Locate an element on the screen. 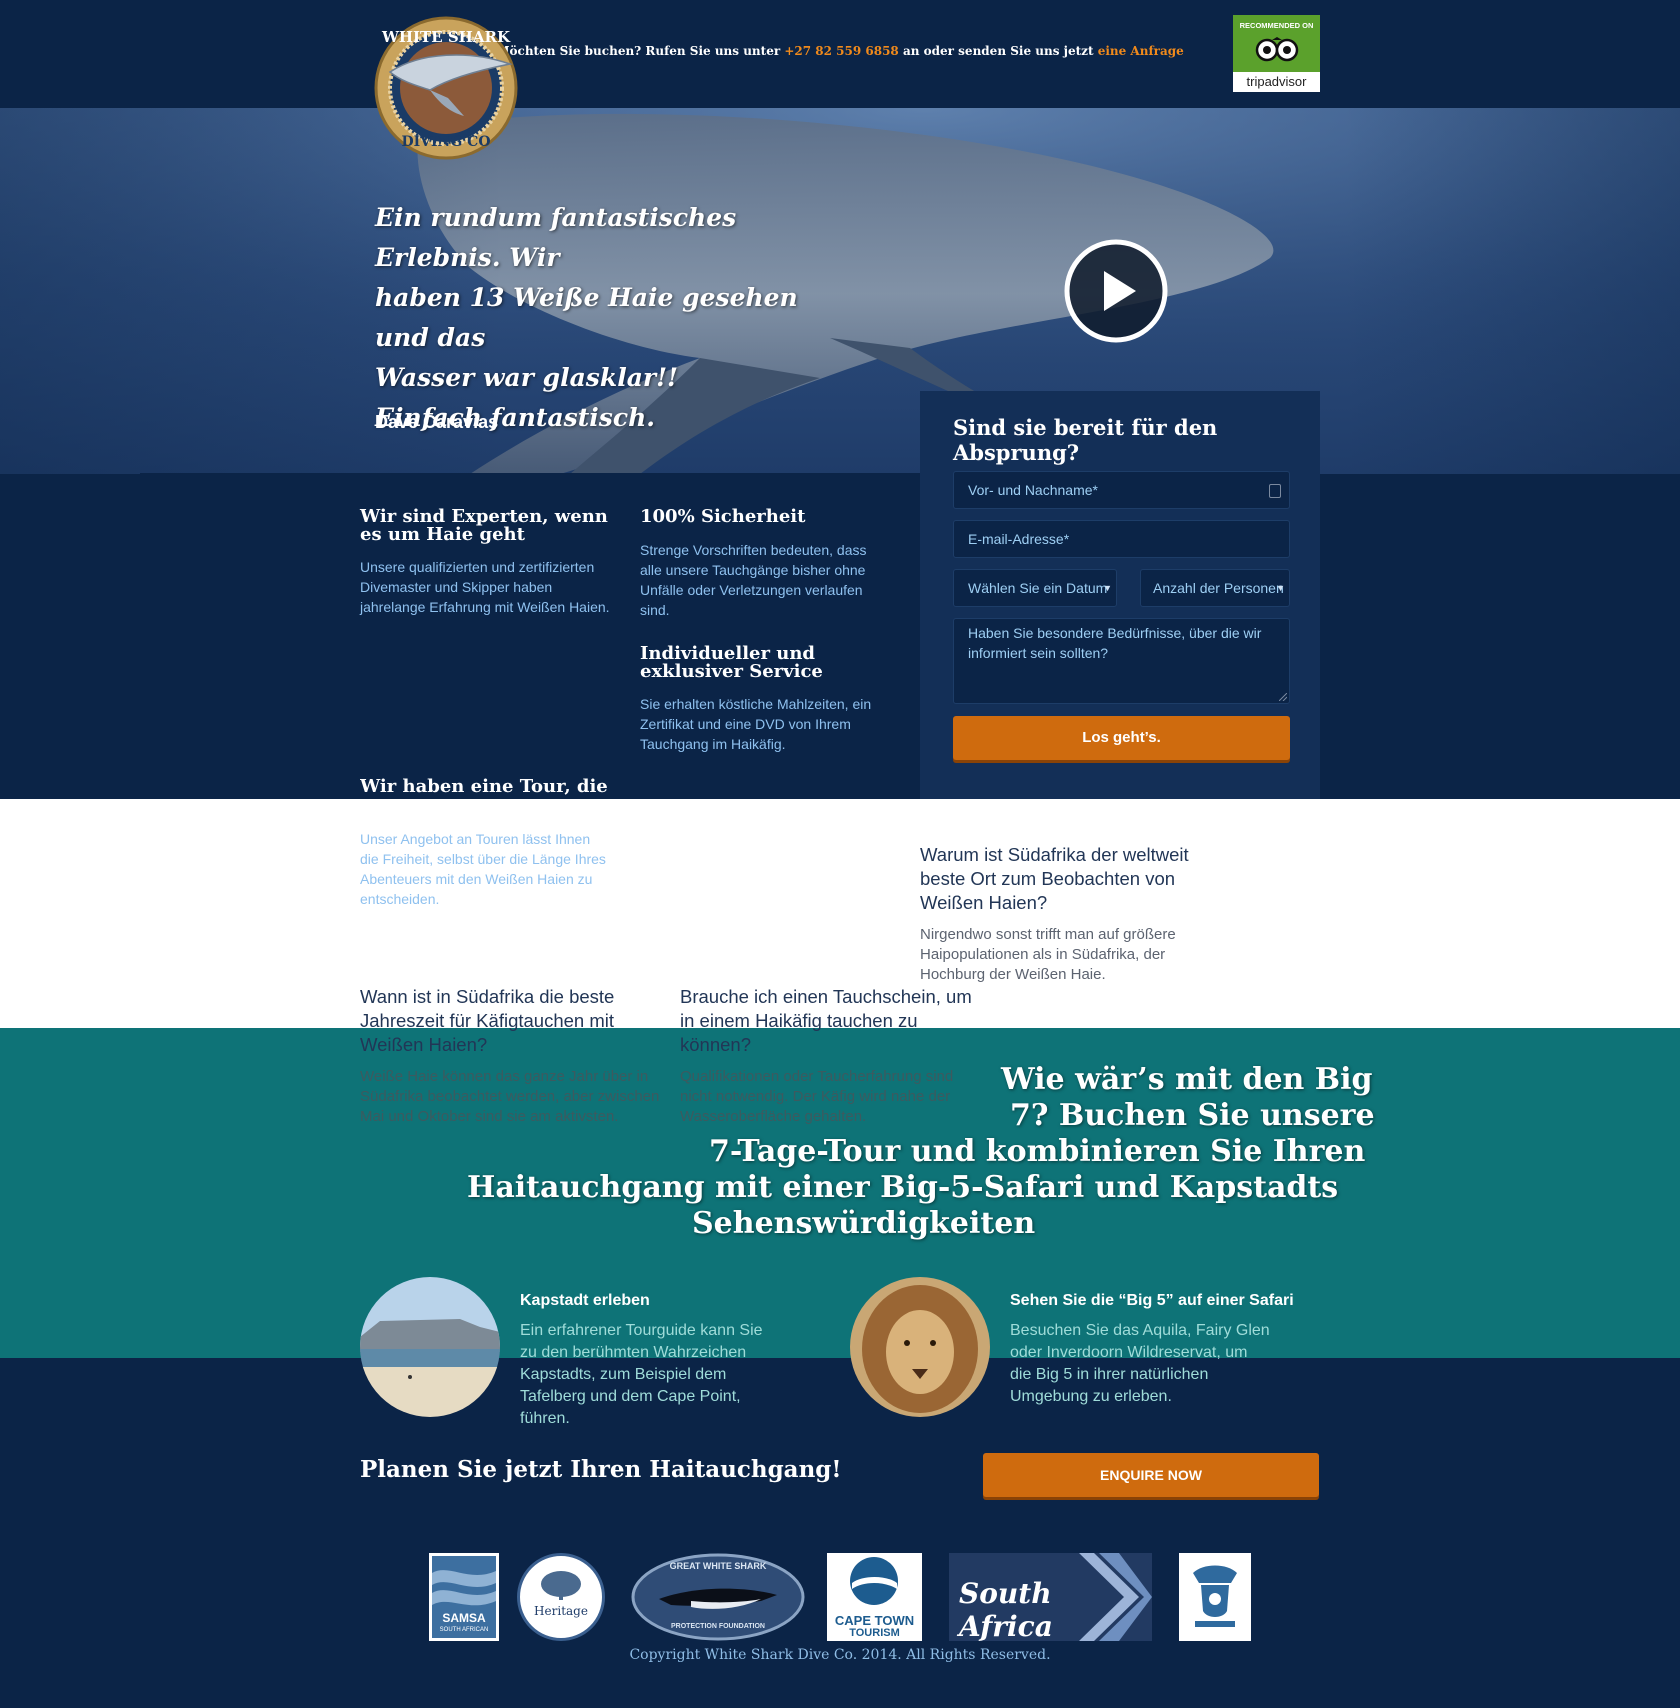  logo-text-bottom: DIVING CO is located at coordinates (445, 142).